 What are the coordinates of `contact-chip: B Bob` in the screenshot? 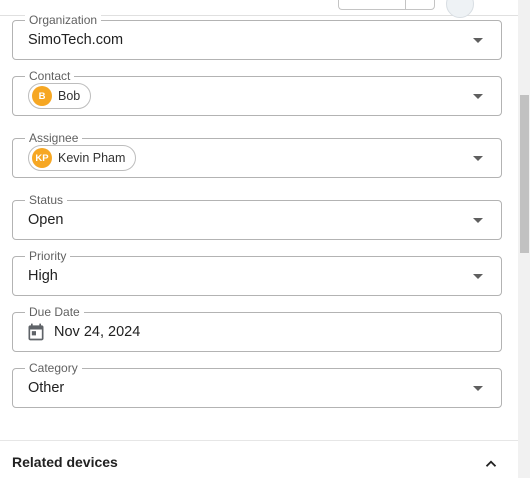 It's located at (60, 96).